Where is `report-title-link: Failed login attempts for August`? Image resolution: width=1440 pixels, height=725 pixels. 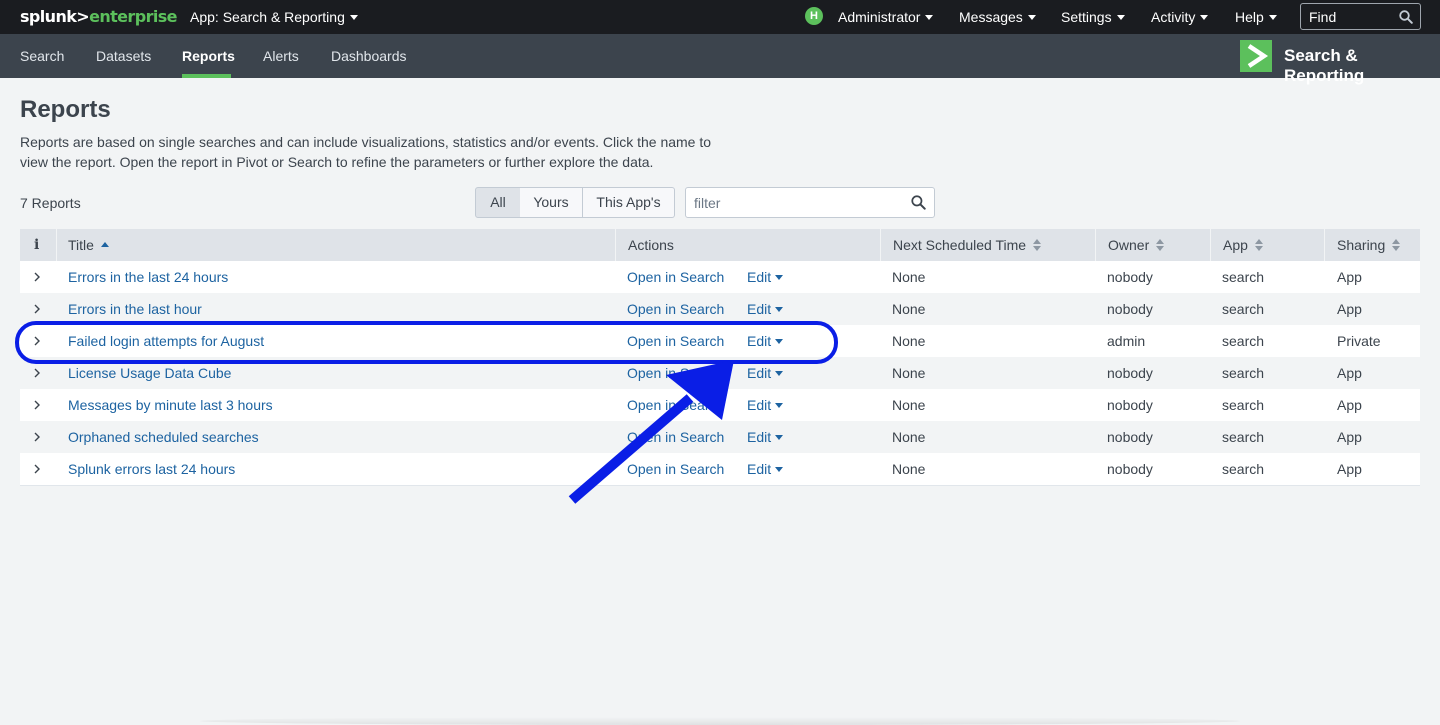 report-title-link: Failed login attempts for August is located at coordinates (166, 341).